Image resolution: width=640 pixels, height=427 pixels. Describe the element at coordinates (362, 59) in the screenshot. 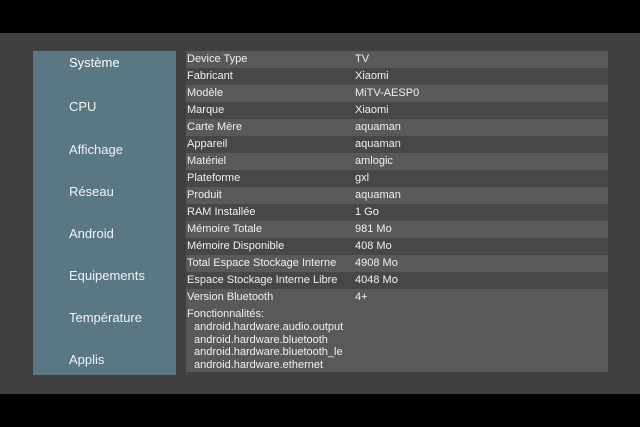

I see `row-value: TV` at that location.